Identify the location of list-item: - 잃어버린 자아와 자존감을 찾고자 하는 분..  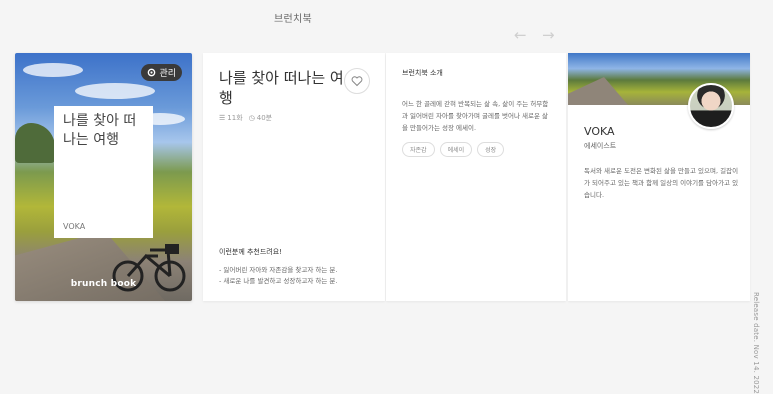
(278, 270).